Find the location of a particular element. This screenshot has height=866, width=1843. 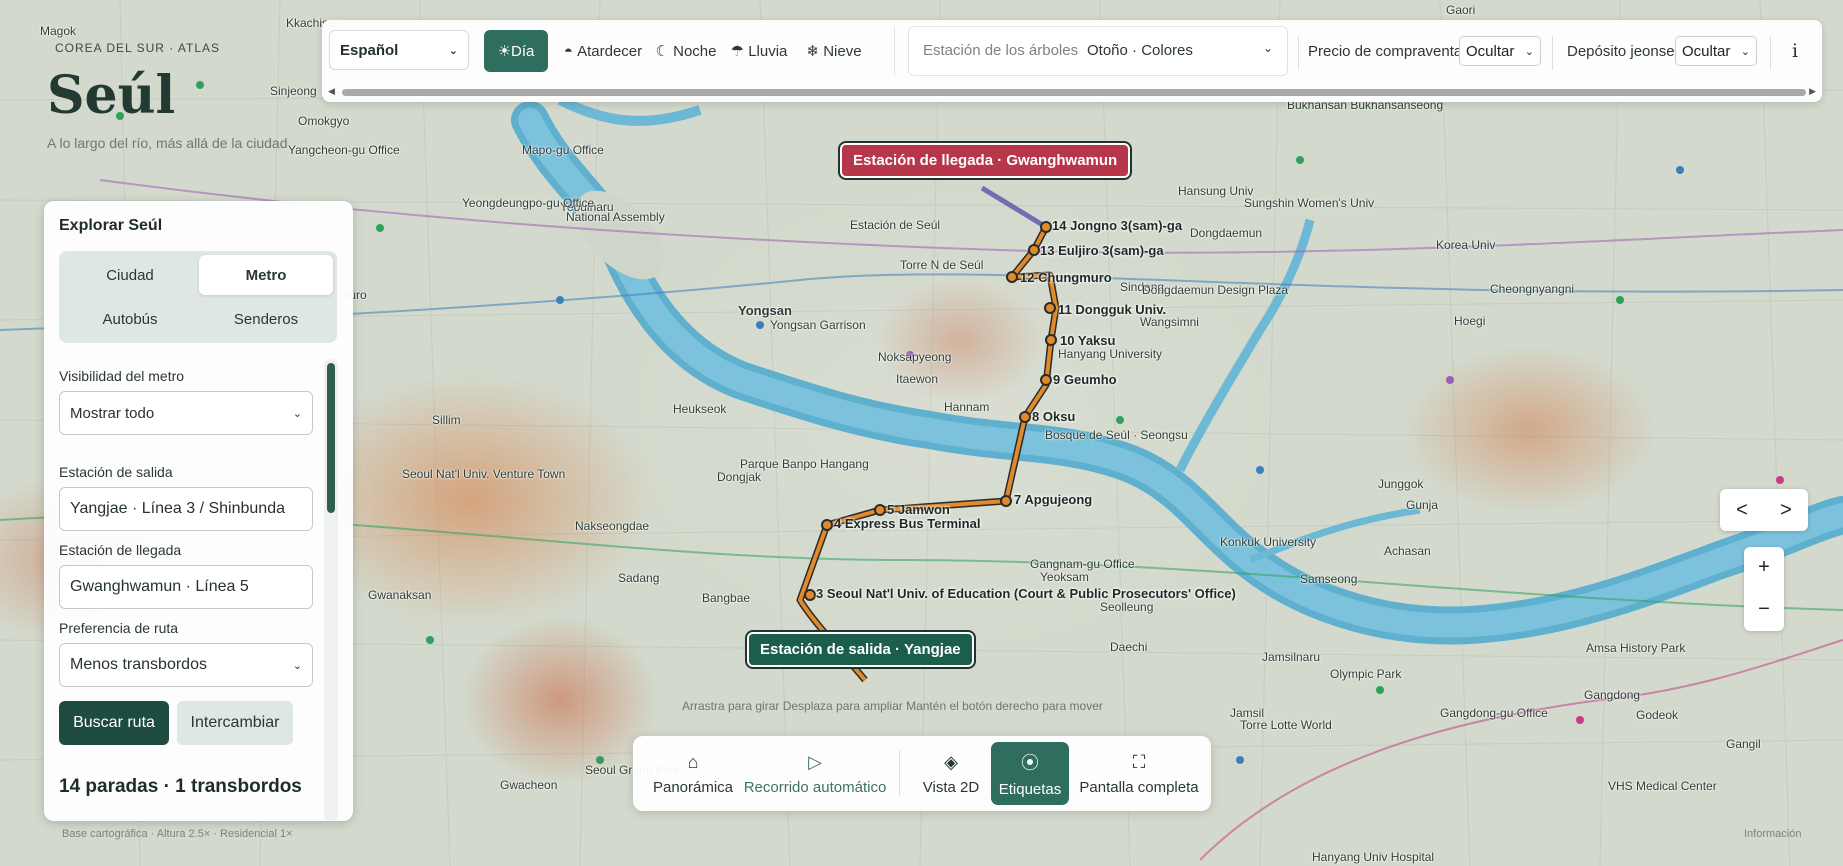

weather-rain-button: ☂ Lluvia is located at coordinates (759, 51).